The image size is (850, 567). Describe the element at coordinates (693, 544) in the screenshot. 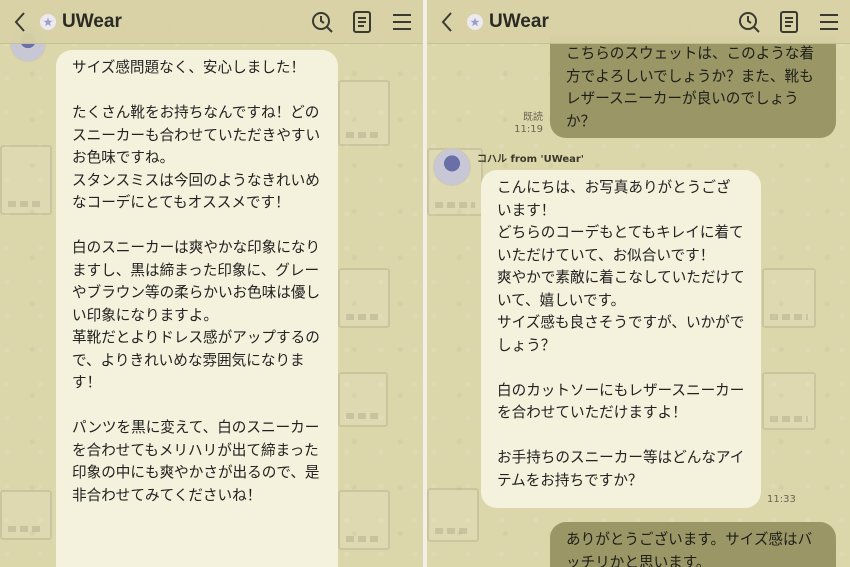

I see `message-bubble-outgoing: ありがとうございます。サイズ感はバッチリかと思います。` at that location.